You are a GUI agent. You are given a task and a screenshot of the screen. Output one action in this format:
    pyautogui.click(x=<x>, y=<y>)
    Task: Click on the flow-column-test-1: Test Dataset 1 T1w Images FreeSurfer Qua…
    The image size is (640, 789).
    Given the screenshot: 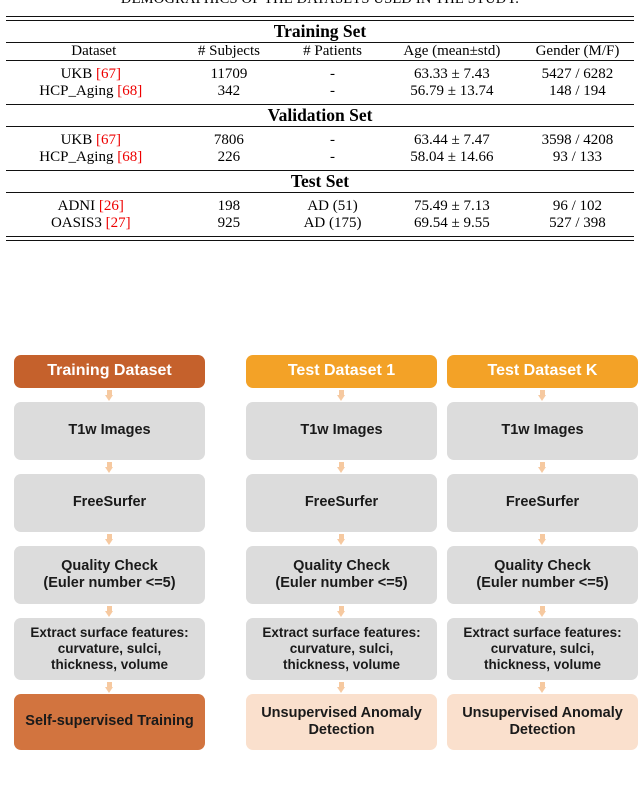 What is the action you would take?
    pyautogui.click(x=341, y=552)
    